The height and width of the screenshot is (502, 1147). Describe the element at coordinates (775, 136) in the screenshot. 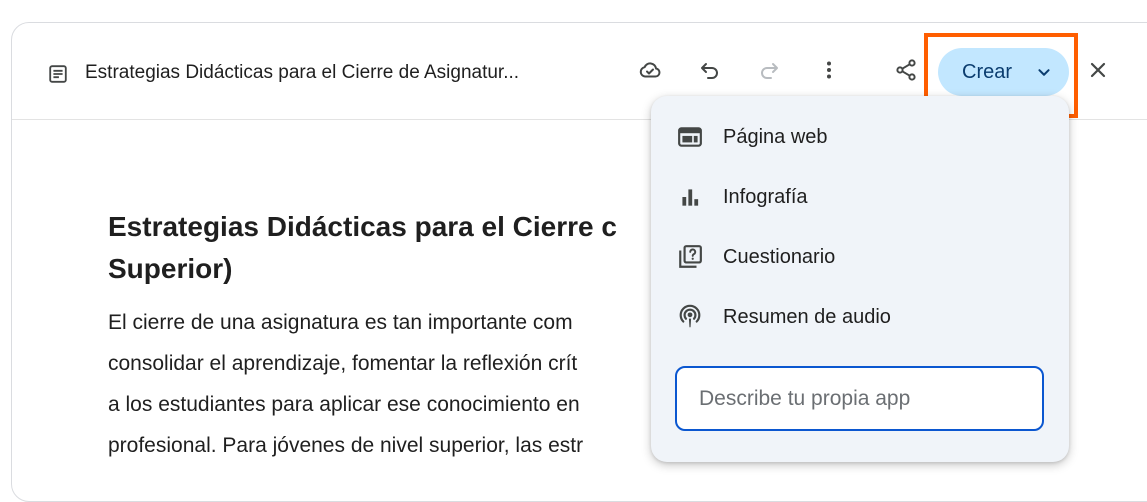

I see `menu-item-label: Página web` at that location.